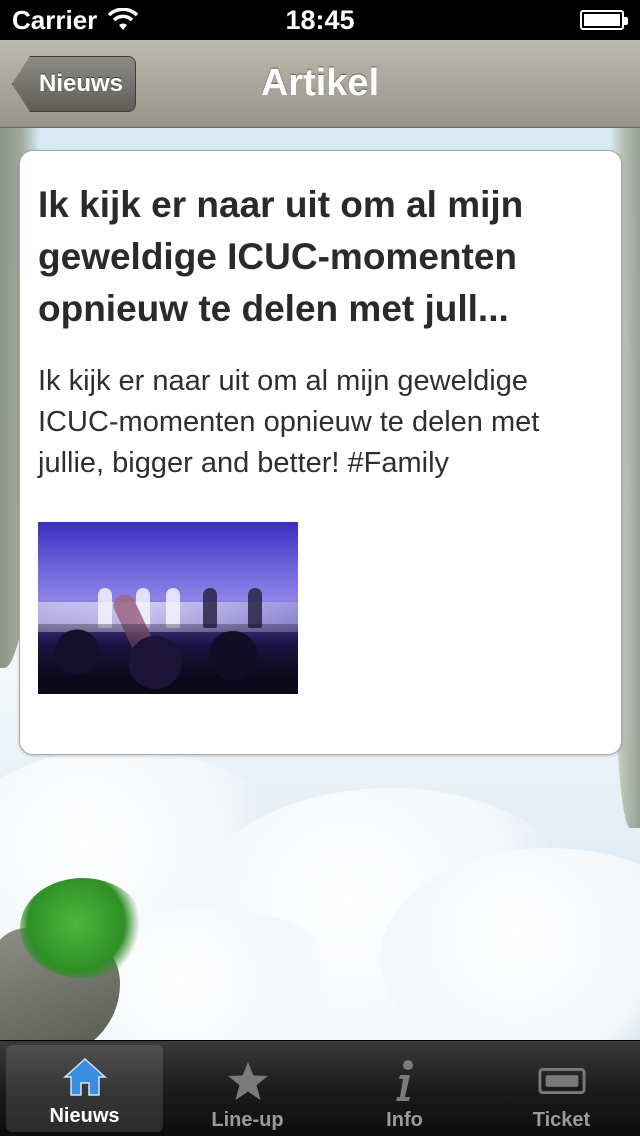 The image size is (640, 1136). I want to click on tab-nieuws: Nieuws, so click(84, 1088).